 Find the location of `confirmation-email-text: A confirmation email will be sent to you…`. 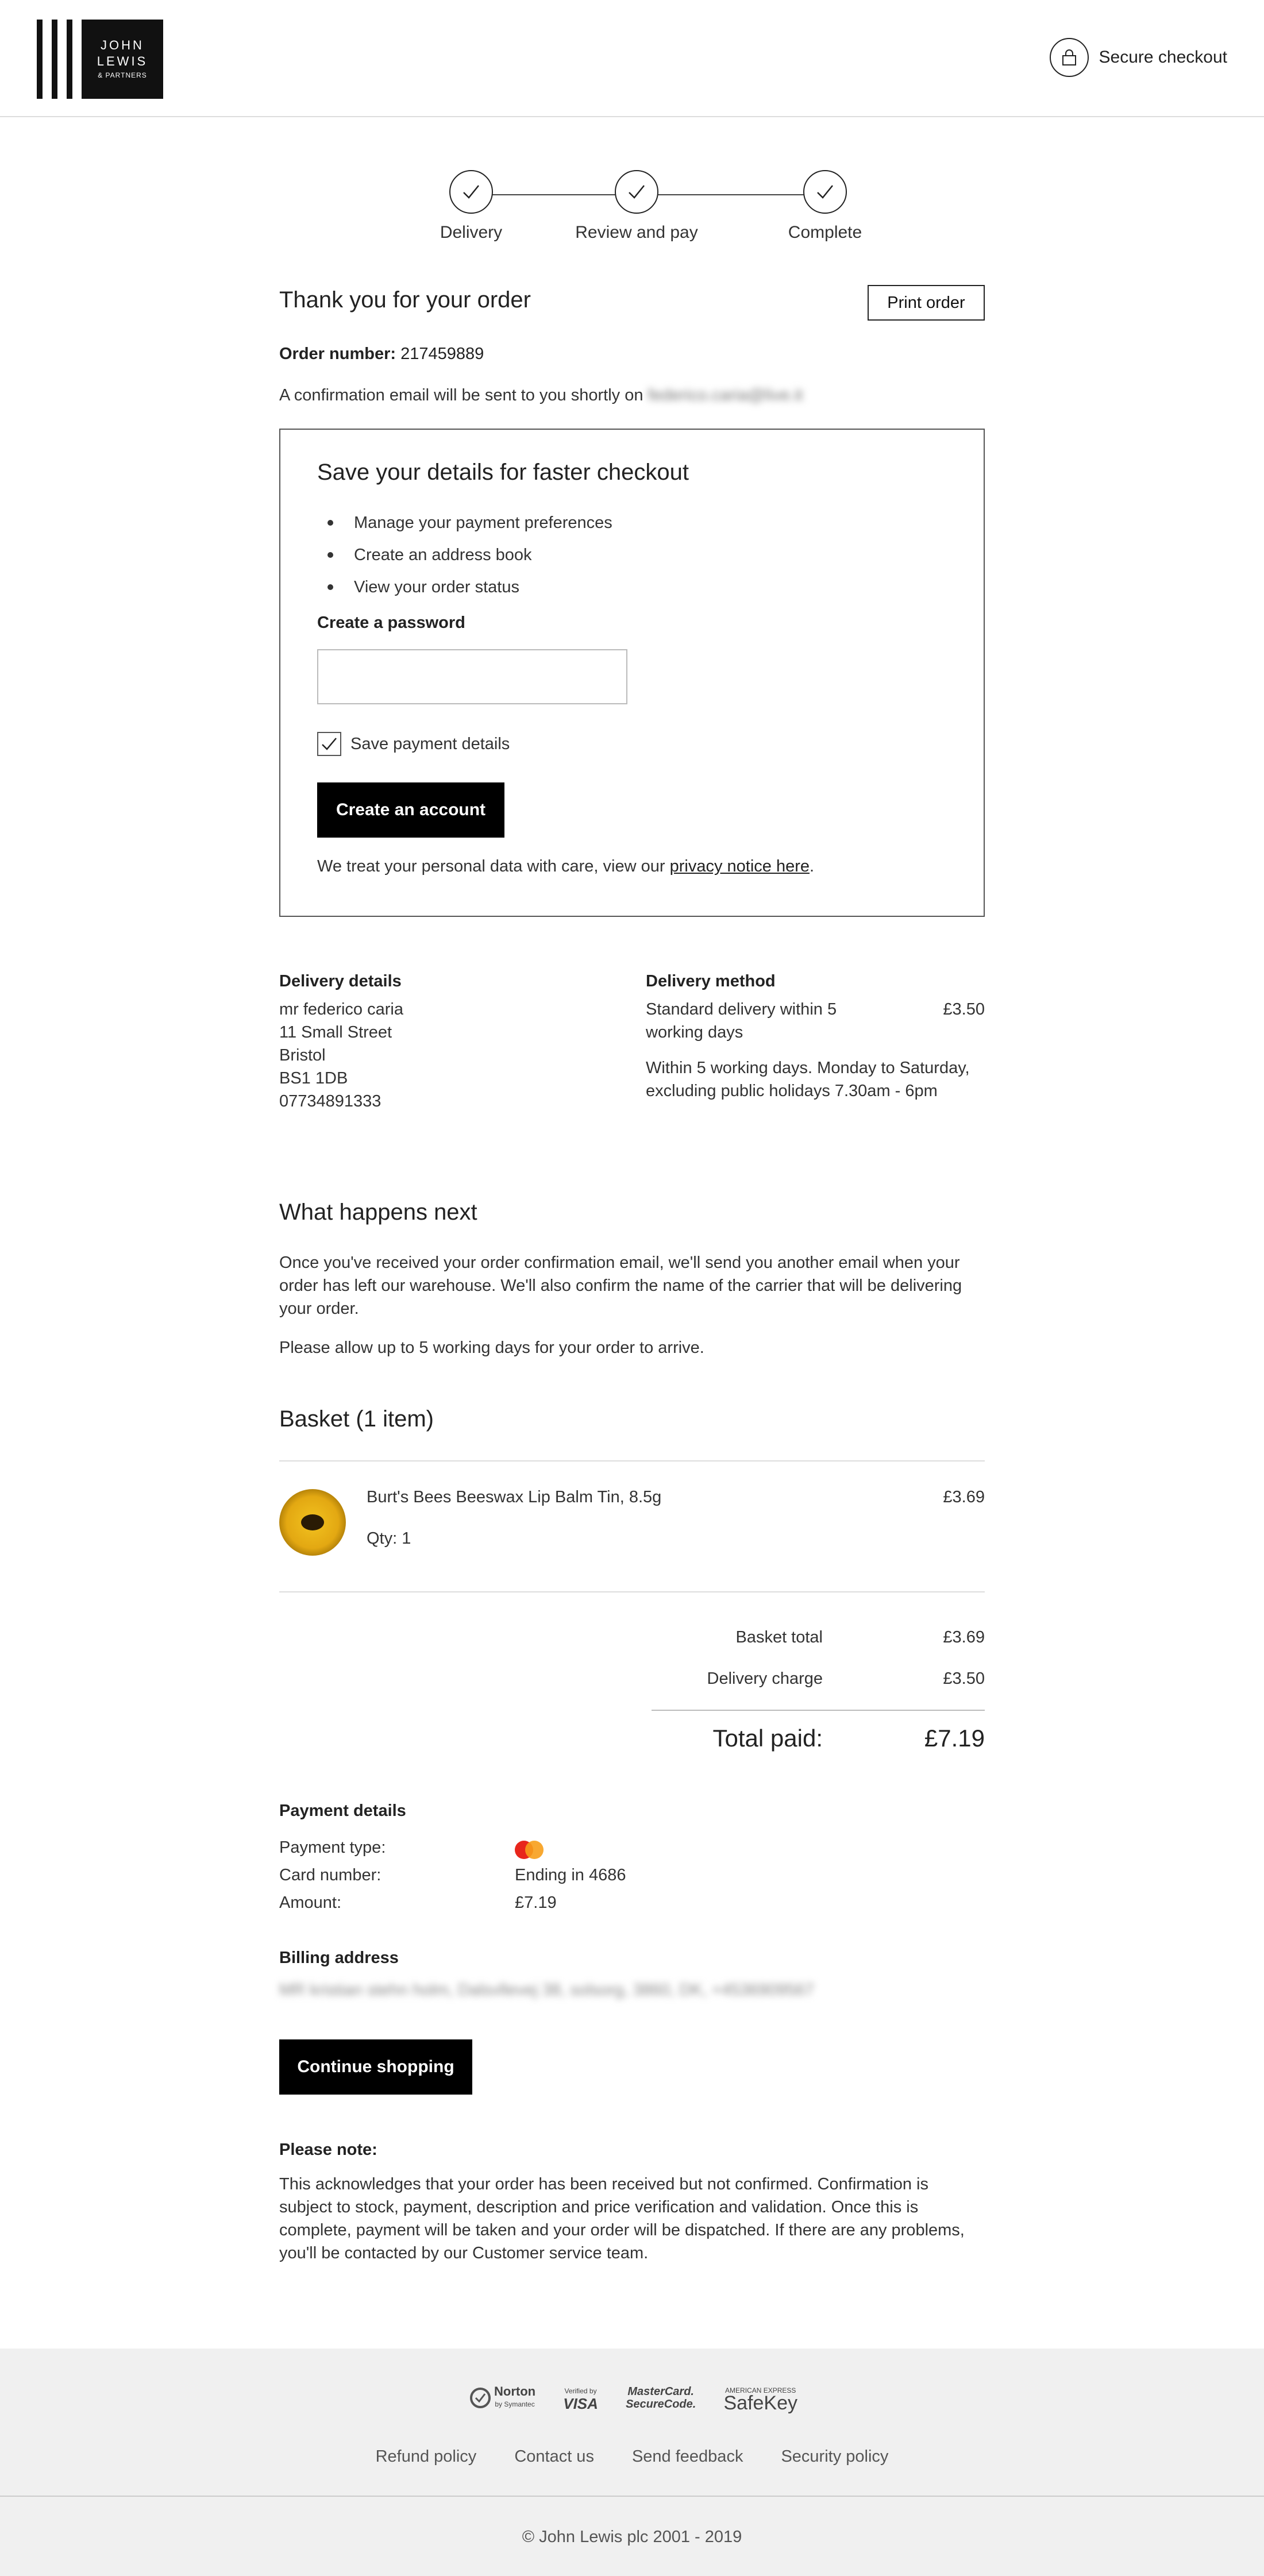

confirmation-email-text: A confirmation email will be sent to you… is located at coordinates (541, 396).